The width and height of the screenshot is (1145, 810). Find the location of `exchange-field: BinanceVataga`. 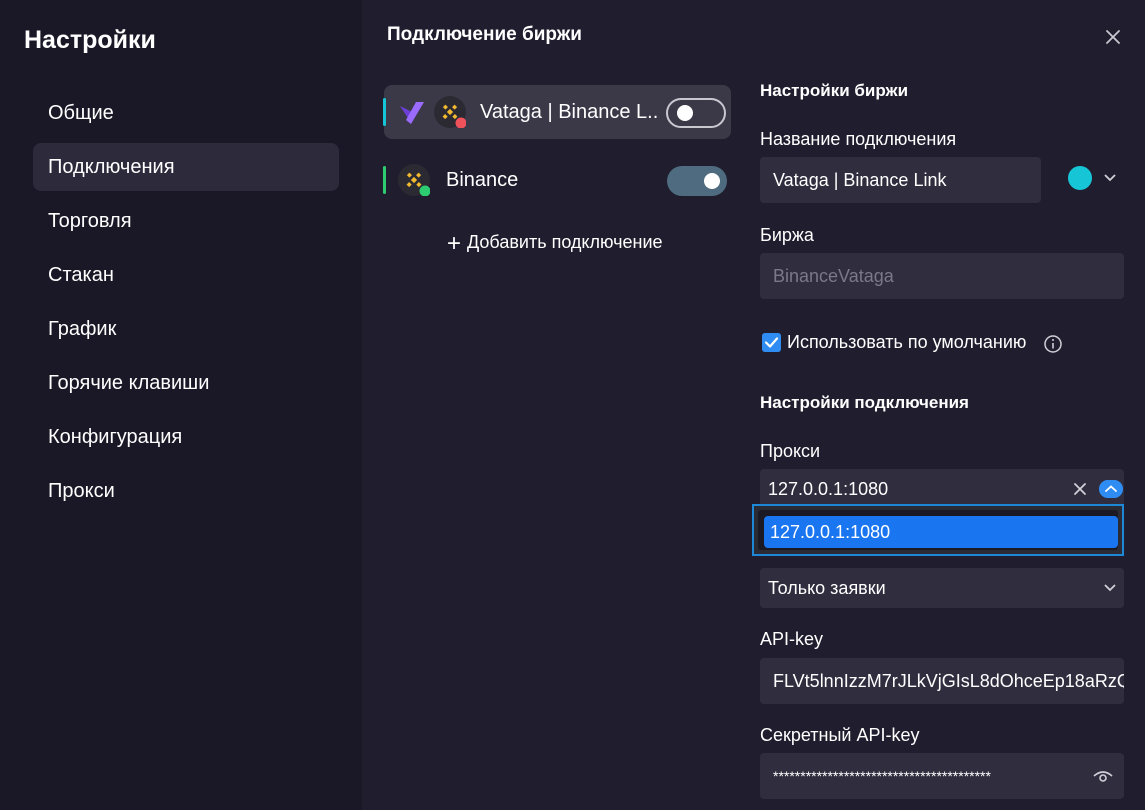

exchange-field: BinanceVataga is located at coordinates (942, 276).